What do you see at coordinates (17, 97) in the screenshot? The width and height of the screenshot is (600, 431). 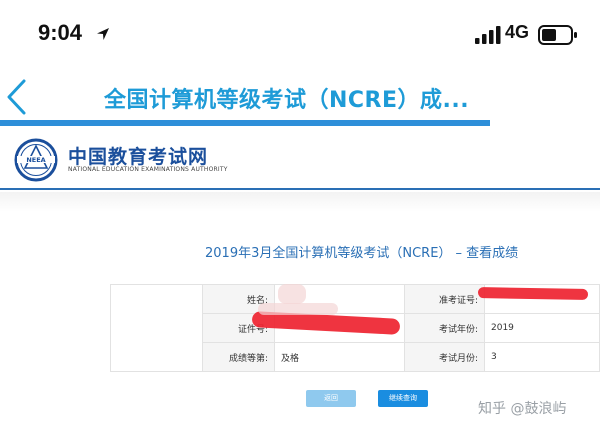 I see `back-chevron-icon` at bounding box center [17, 97].